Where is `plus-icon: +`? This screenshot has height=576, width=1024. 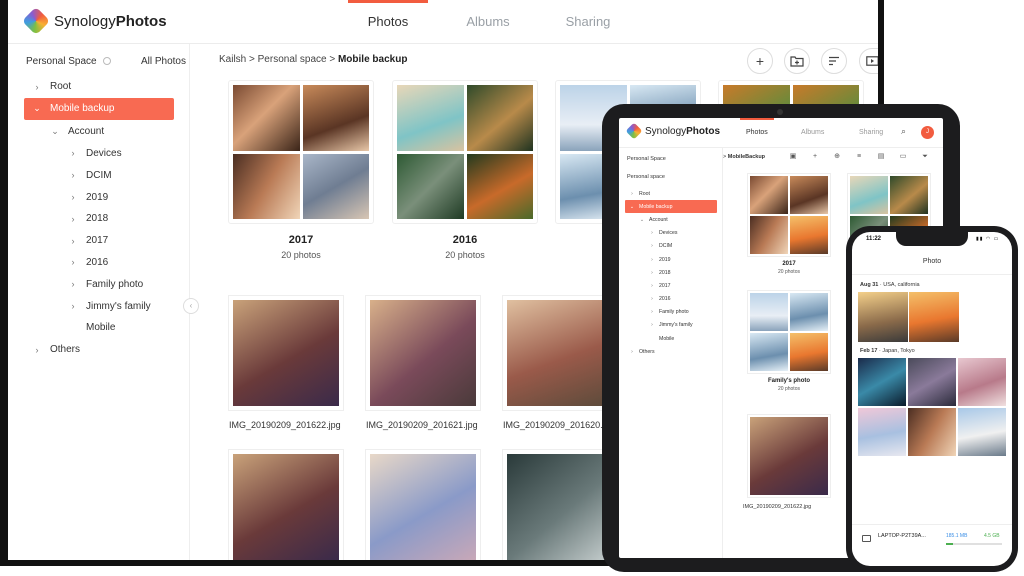
plus-icon: + is located at coordinates (760, 61).